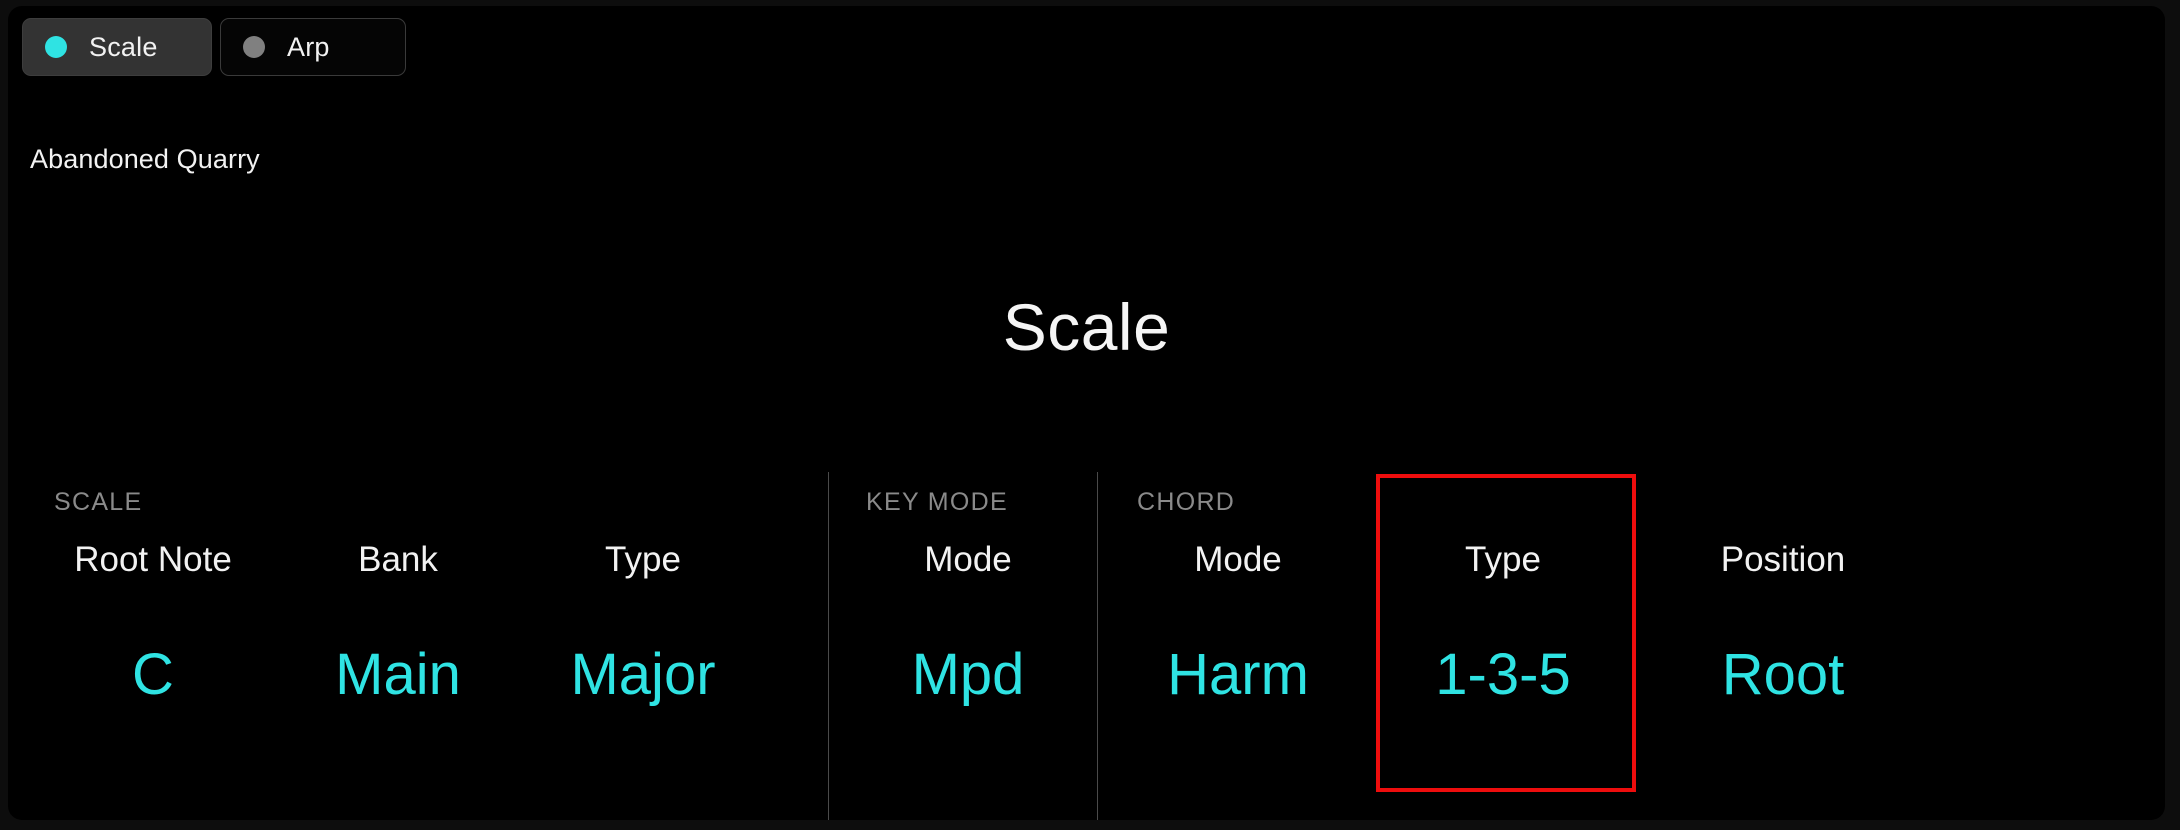 The height and width of the screenshot is (830, 2180). Describe the element at coordinates (937, 502) in the screenshot. I see `group-header-key-mode: KEY MODE` at that location.